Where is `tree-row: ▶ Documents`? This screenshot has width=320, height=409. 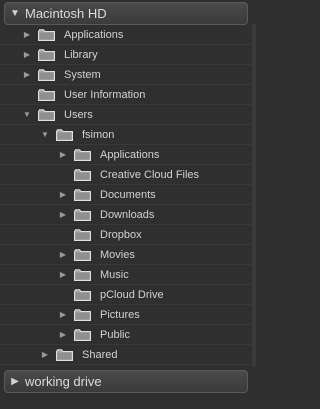
tree-row: ▶ Documents is located at coordinates (126, 195).